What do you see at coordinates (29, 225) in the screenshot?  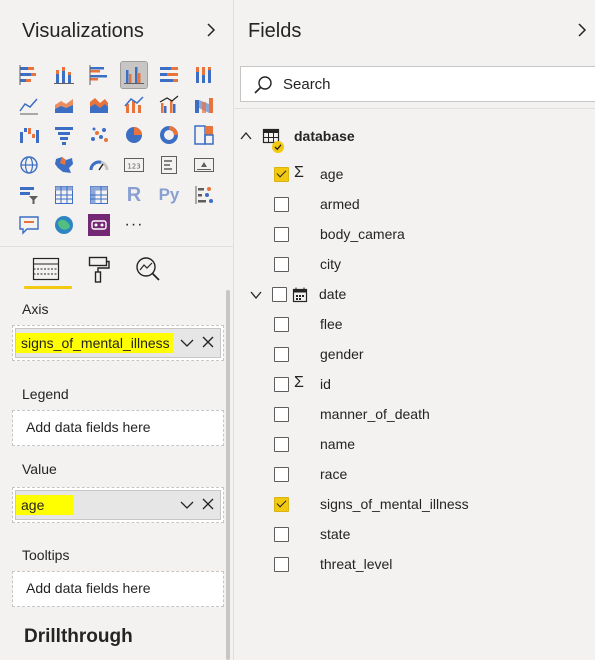 I see `qa-visual-icon` at bounding box center [29, 225].